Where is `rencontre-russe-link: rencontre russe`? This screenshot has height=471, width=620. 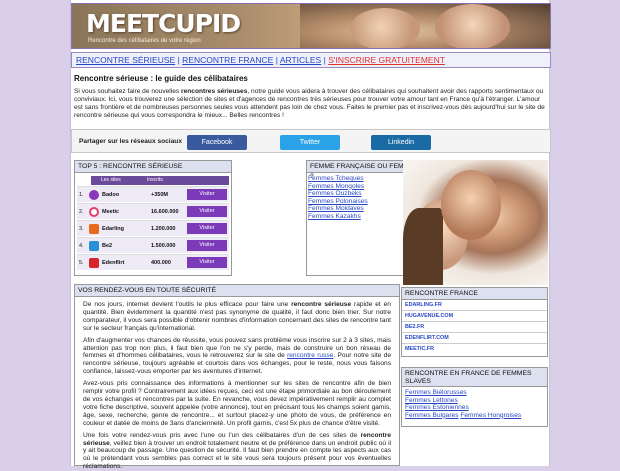 rencontre-russe-link: rencontre russe is located at coordinates (310, 355).